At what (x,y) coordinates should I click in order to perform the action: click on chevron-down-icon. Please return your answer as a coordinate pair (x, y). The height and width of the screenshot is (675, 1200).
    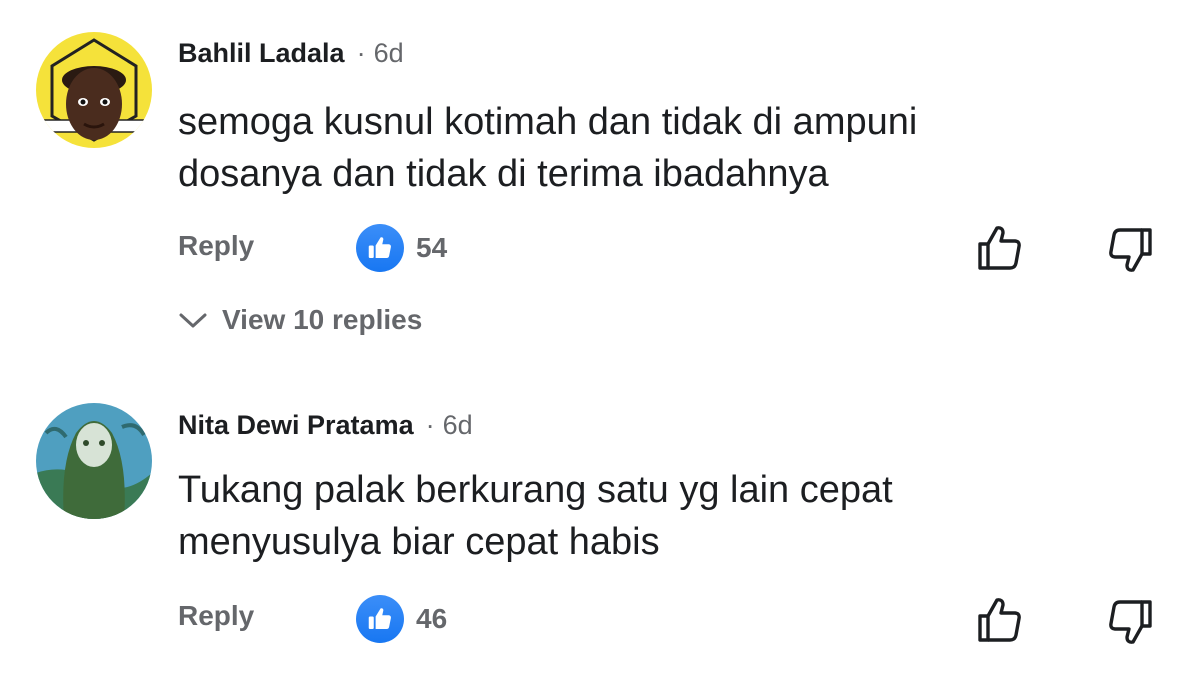
    Looking at the image, I should click on (193, 320).